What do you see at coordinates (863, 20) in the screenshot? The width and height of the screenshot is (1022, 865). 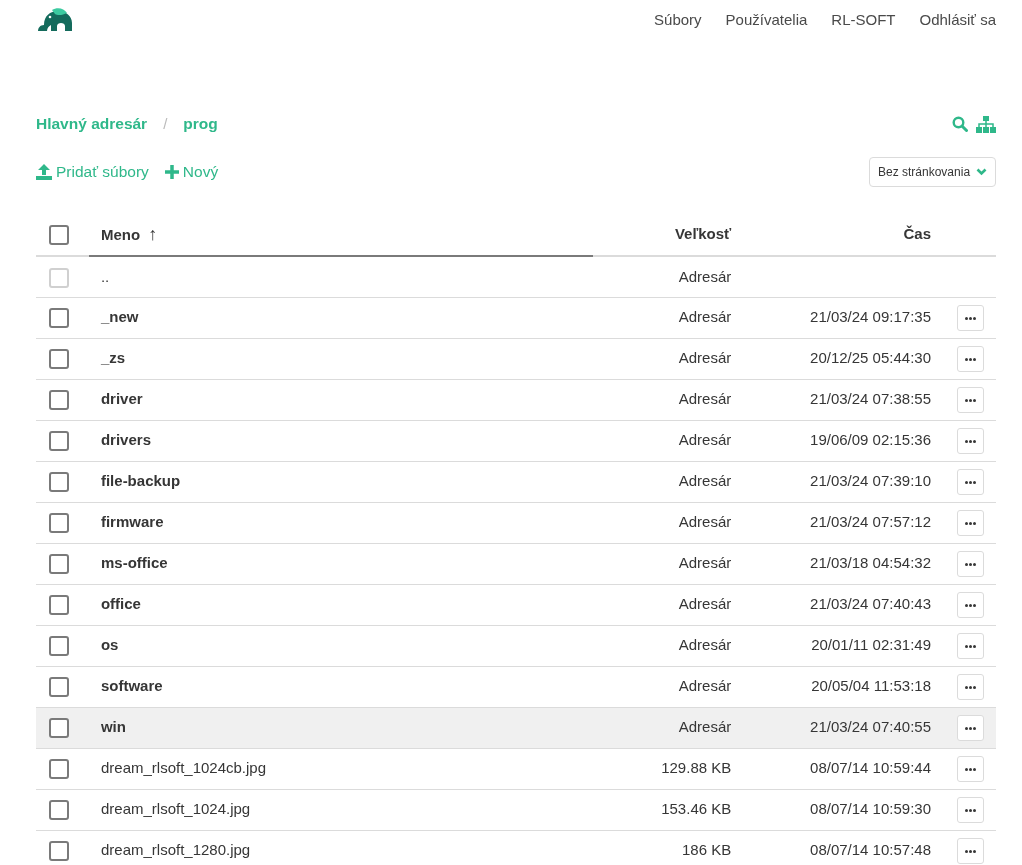 I see `nav-link: RL-SOFT` at bounding box center [863, 20].